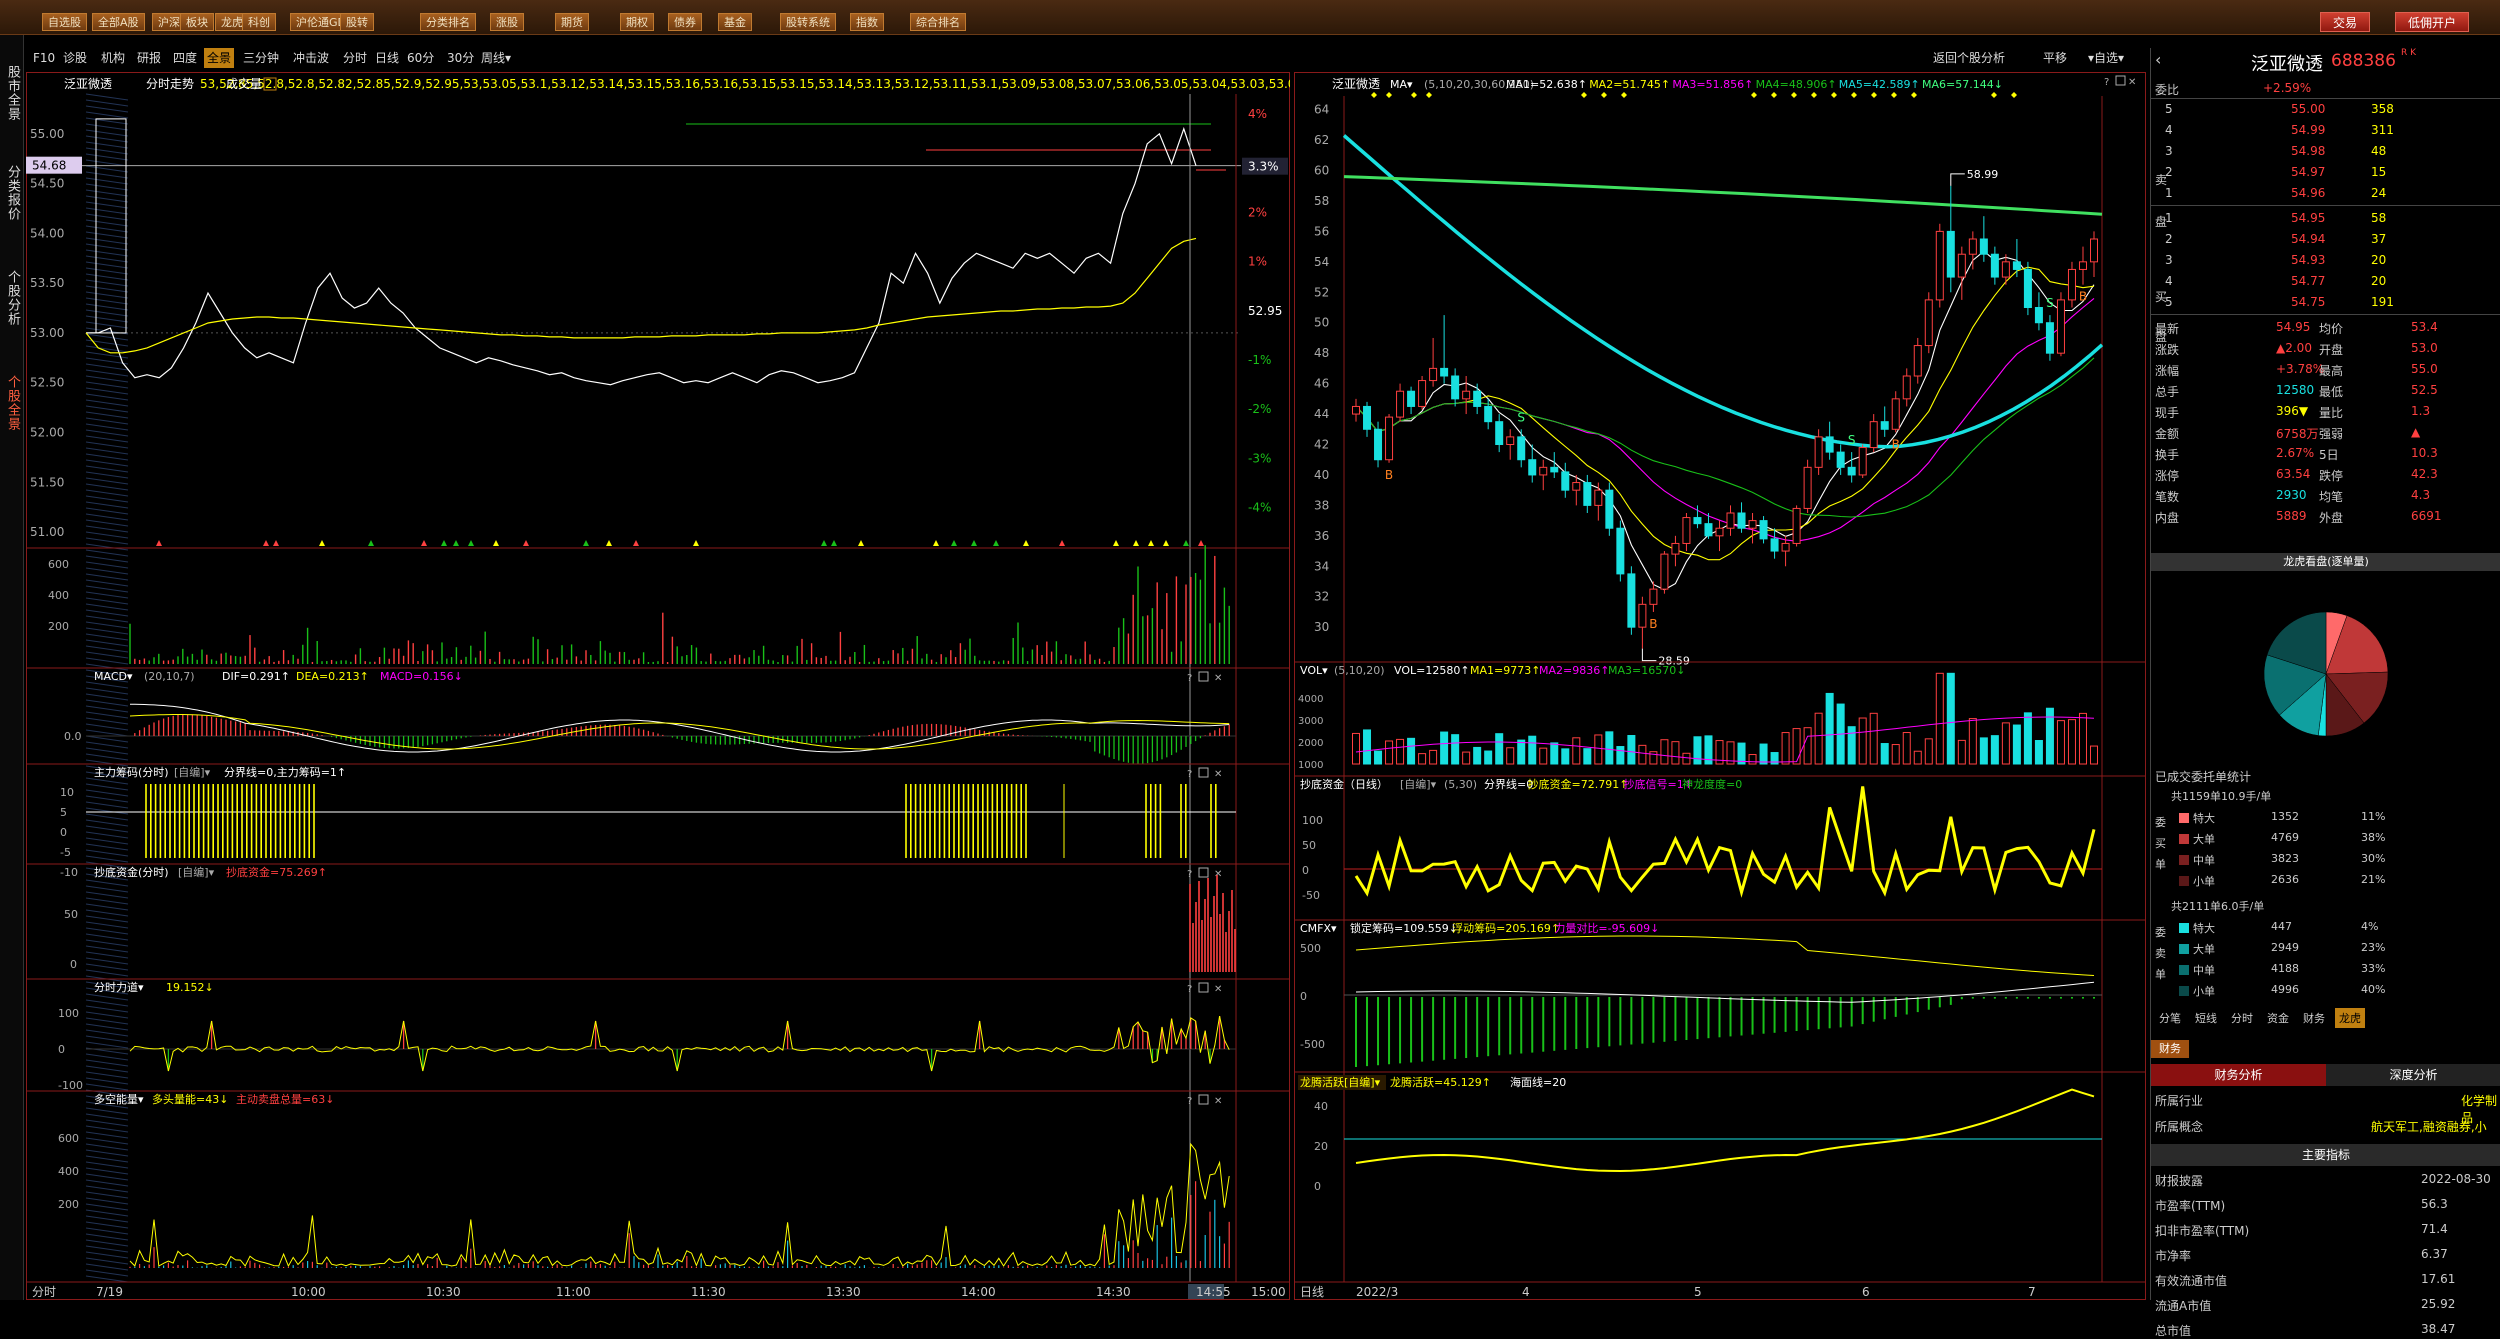  Describe the element at coordinates (2432, 22) in the screenshot. I see `open-account-button: 低佣开户` at that location.